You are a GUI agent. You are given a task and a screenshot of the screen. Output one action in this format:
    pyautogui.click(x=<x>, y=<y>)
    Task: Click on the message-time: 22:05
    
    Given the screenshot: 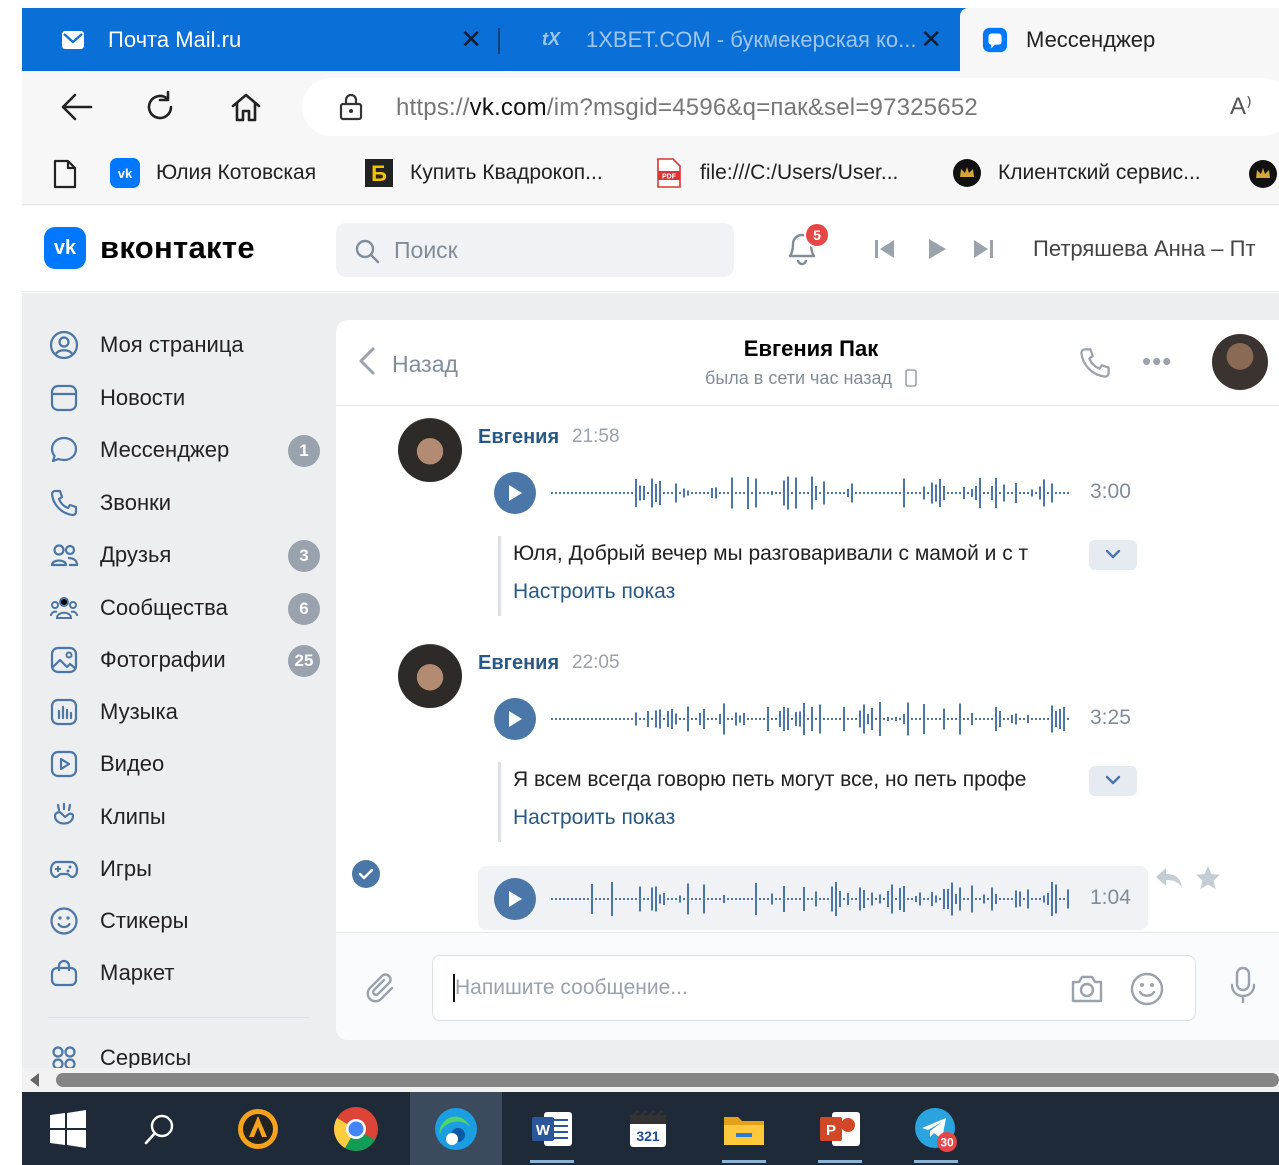 What is the action you would take?
    pyautogui.click(x=596, y=663)
    